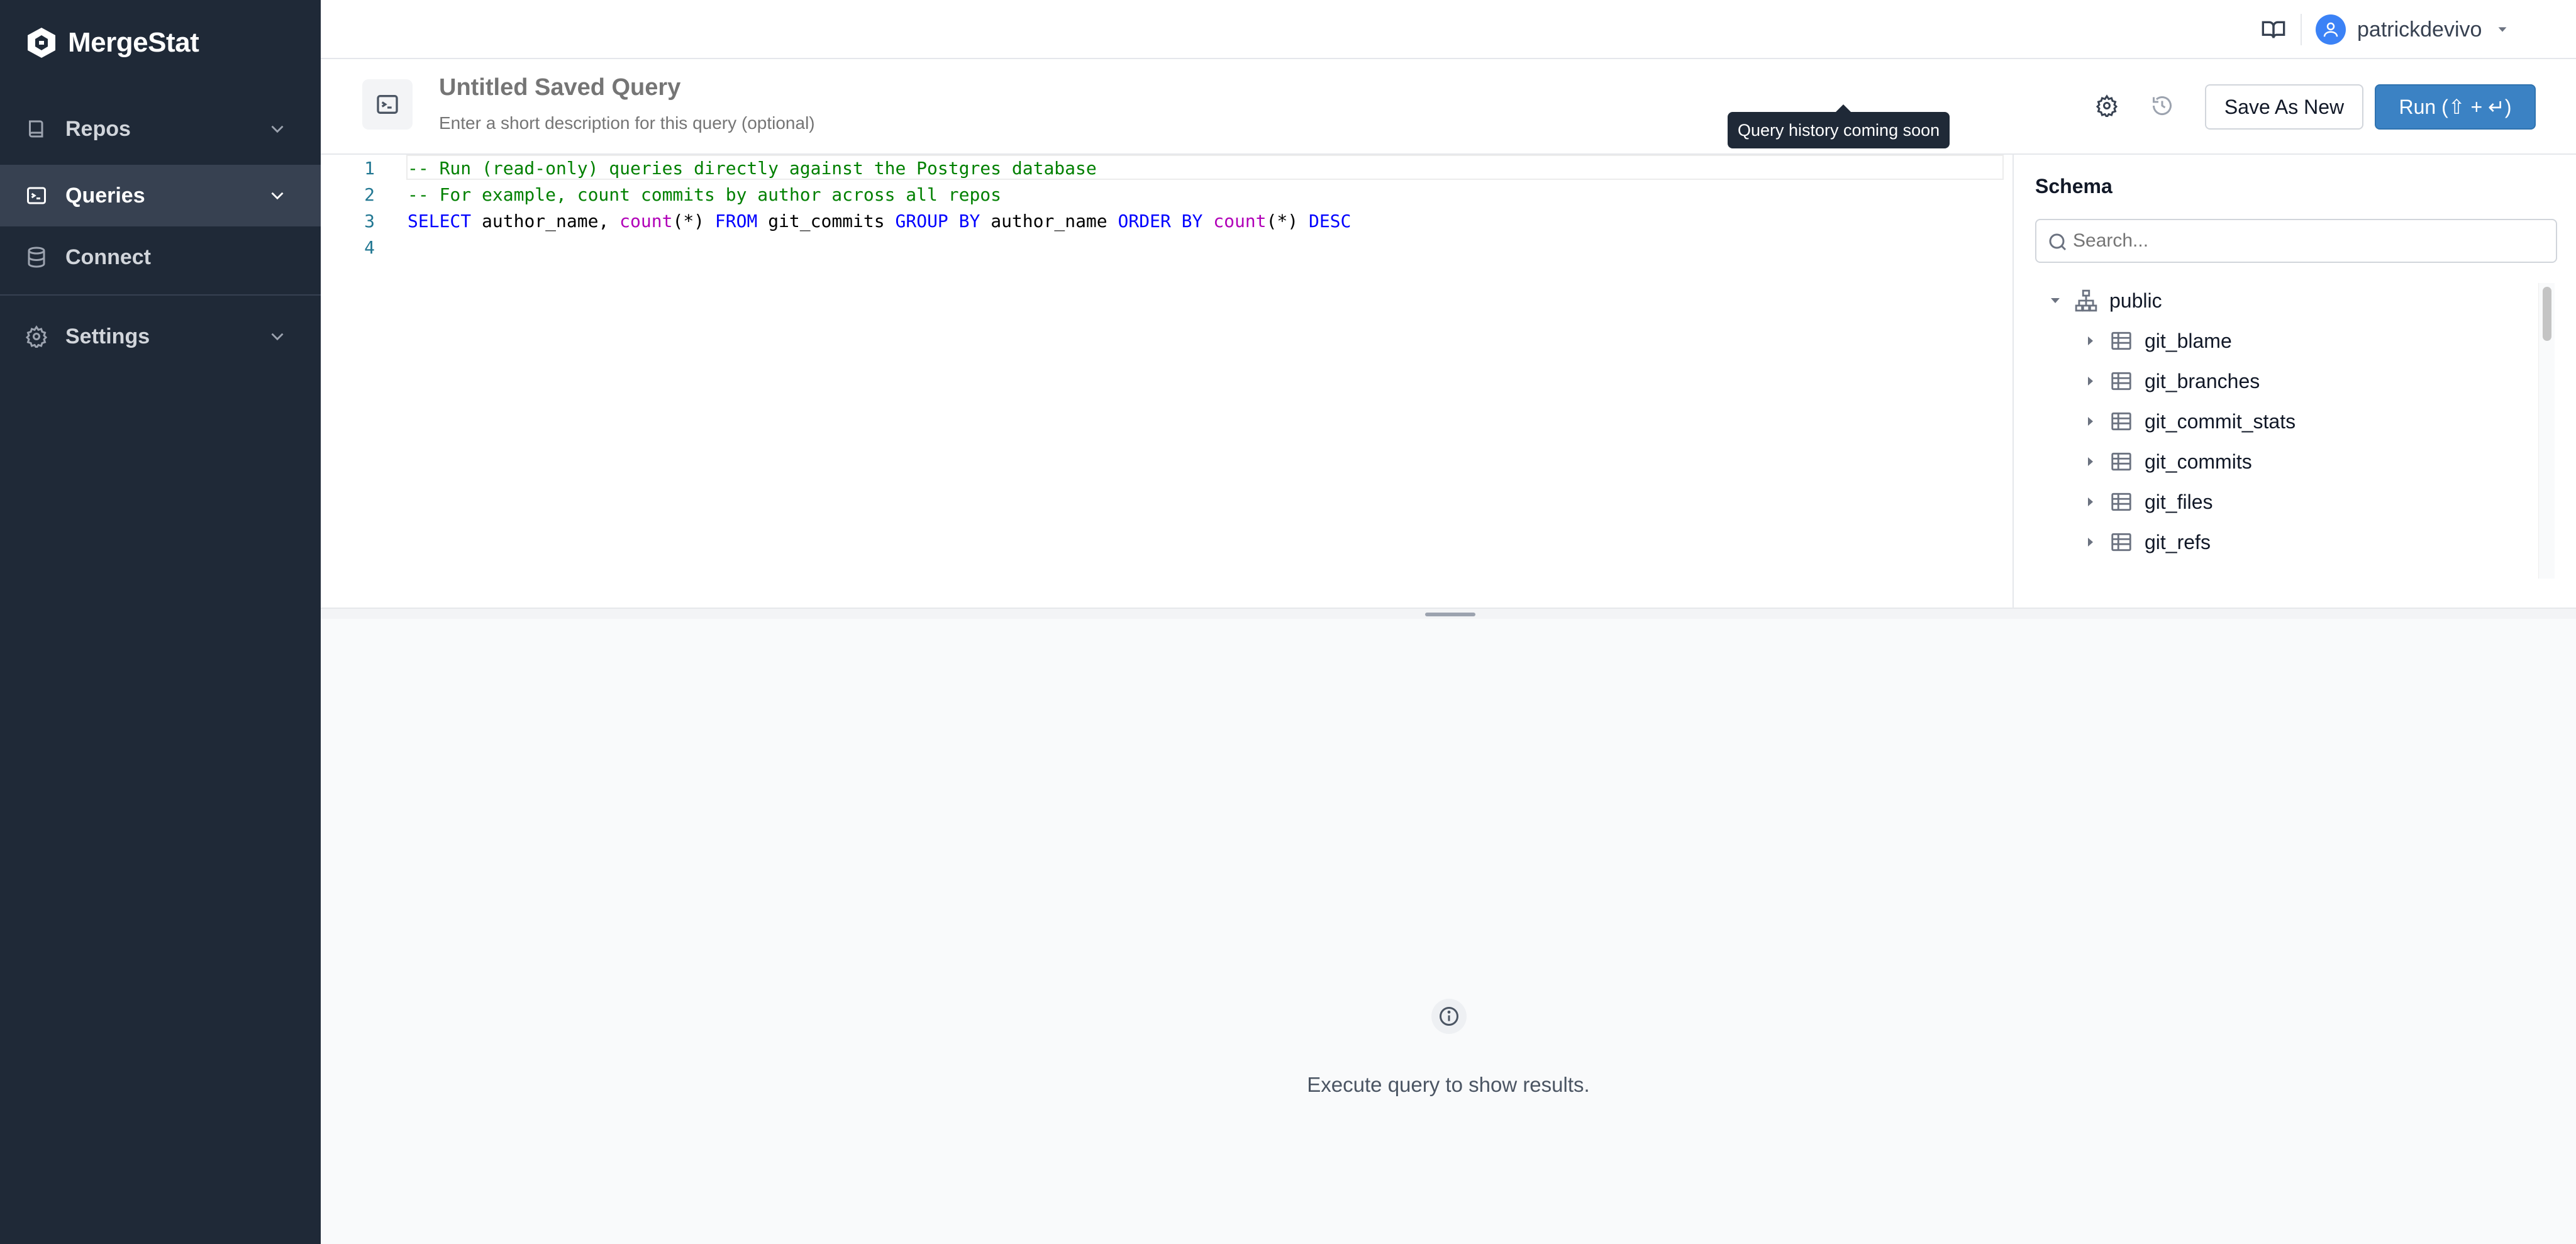  What do you see at coordinates (36, 336) in the screenshot?
I see `gear-icon` at bounding box center [36, 336].